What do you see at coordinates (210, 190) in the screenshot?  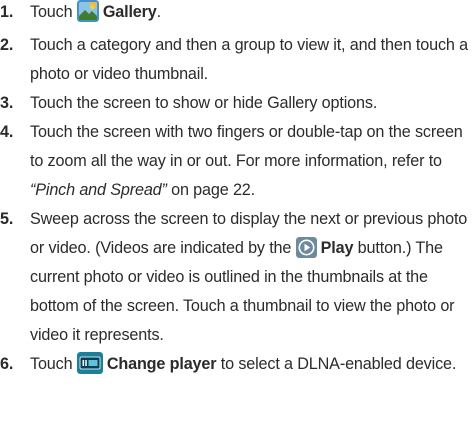 I see `step-text-post: on page 22.` at bounding box center [210, 190].